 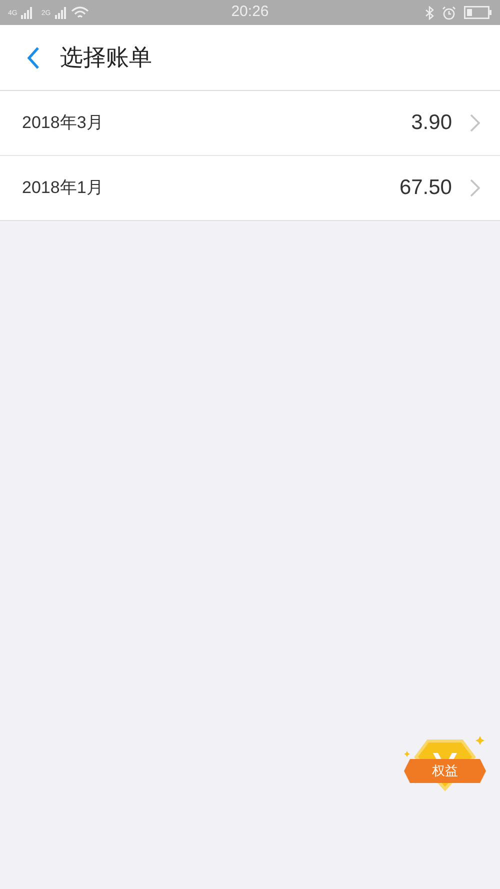 I want to click on back-icon, so click(x=33, y=58).